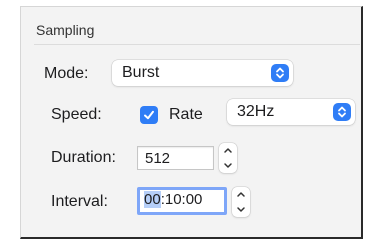 The width and height of the screenshot is (365, 241). What do you see at coordinates (65, 30) in the screenshot?
I see `section-title: Sampling` at bounding box center [65, 30].